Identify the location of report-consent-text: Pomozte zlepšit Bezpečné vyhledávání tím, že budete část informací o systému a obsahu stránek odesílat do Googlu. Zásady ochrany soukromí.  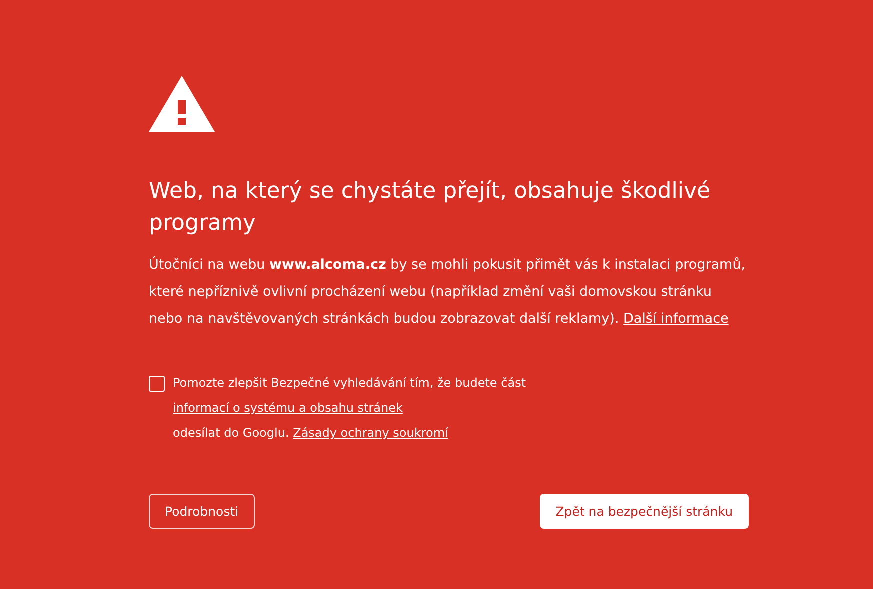
(350, 408).